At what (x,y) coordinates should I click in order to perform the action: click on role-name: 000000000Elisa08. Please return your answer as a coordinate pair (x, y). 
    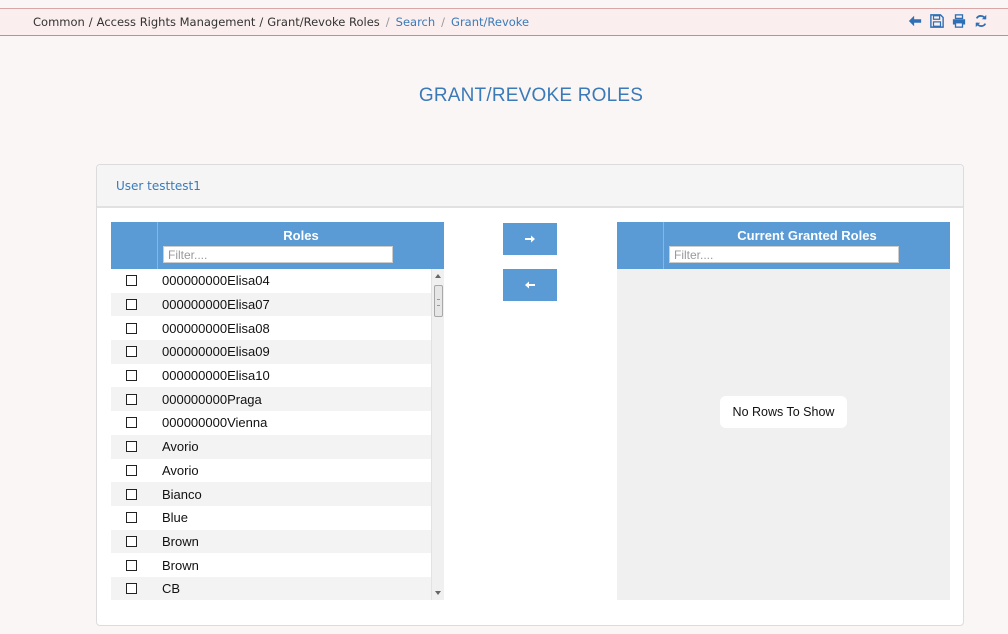
    Looking at the image, I should click on (216, 328).